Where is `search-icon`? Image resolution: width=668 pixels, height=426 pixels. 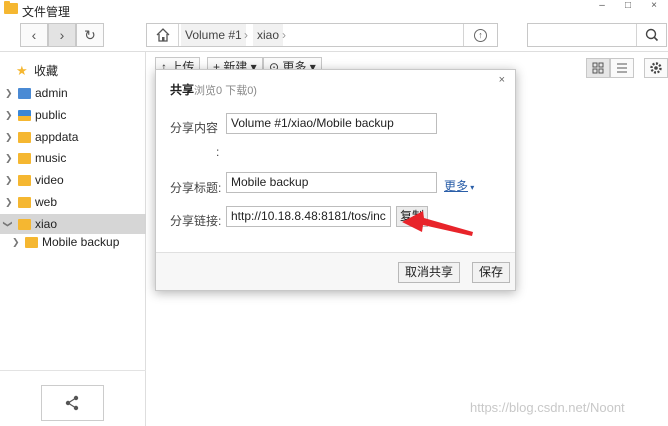
search-icon is located at coordinates (652, 35).